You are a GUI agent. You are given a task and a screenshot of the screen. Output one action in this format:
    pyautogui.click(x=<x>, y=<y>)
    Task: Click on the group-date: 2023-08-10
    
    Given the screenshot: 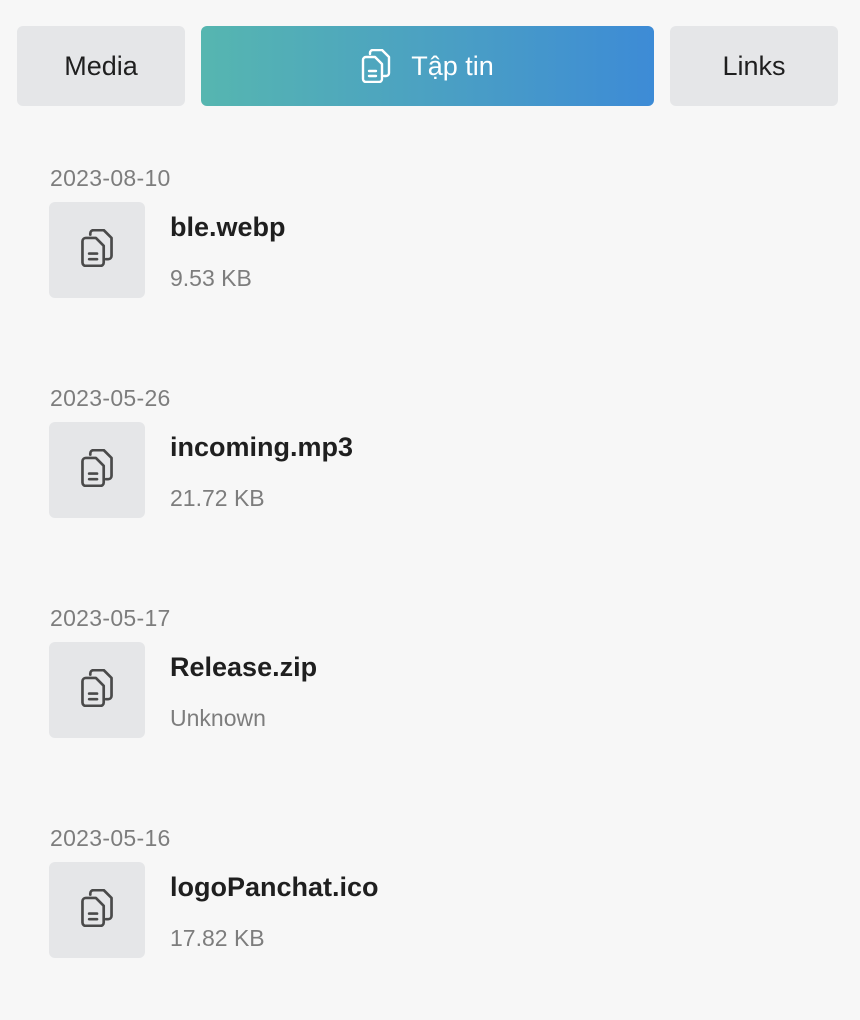 What is the action you would take?
    pyautogui.click(x=110, y=178)
    